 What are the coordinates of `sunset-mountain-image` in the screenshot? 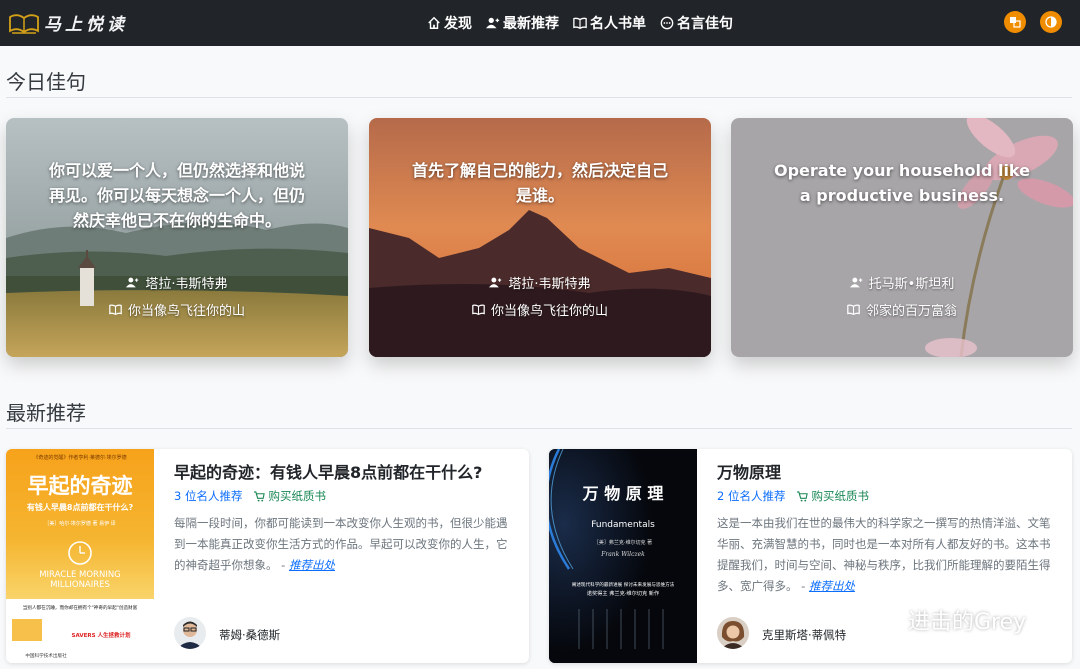 It's located at (540, 237).